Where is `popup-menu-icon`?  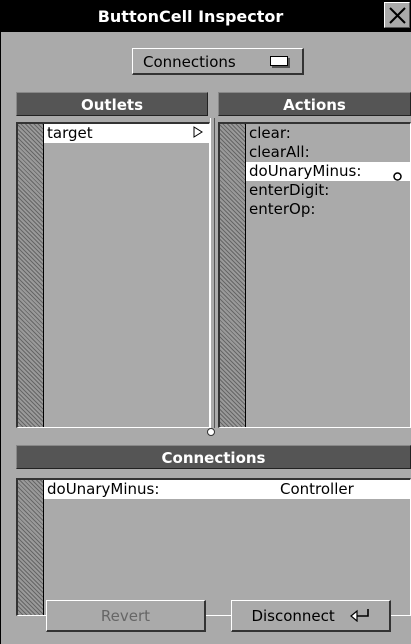 popup-menu-icon is located at coordinates (279, 61).